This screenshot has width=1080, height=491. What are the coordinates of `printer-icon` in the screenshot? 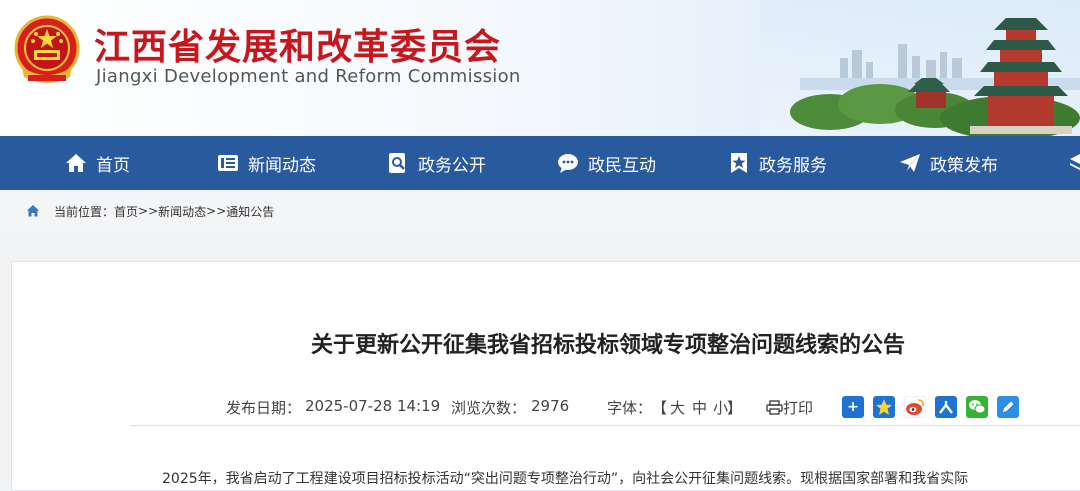 It's located at (774, 407).